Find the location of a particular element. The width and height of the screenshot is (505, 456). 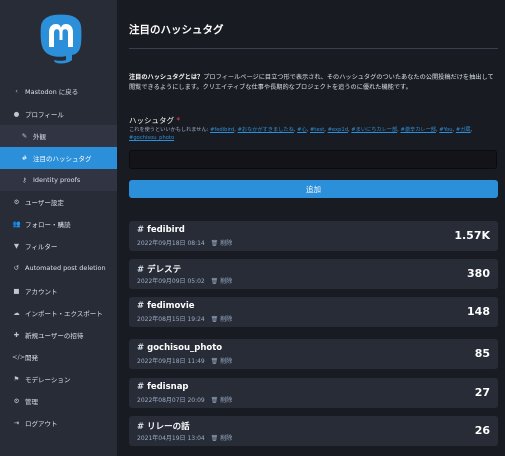

tag-date: 2022年09月18日 11:49 is located at coordinates (171, 361).